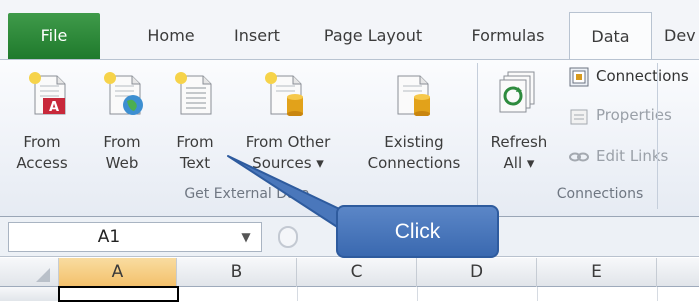  I want to click on row-header, so click(29, 294).